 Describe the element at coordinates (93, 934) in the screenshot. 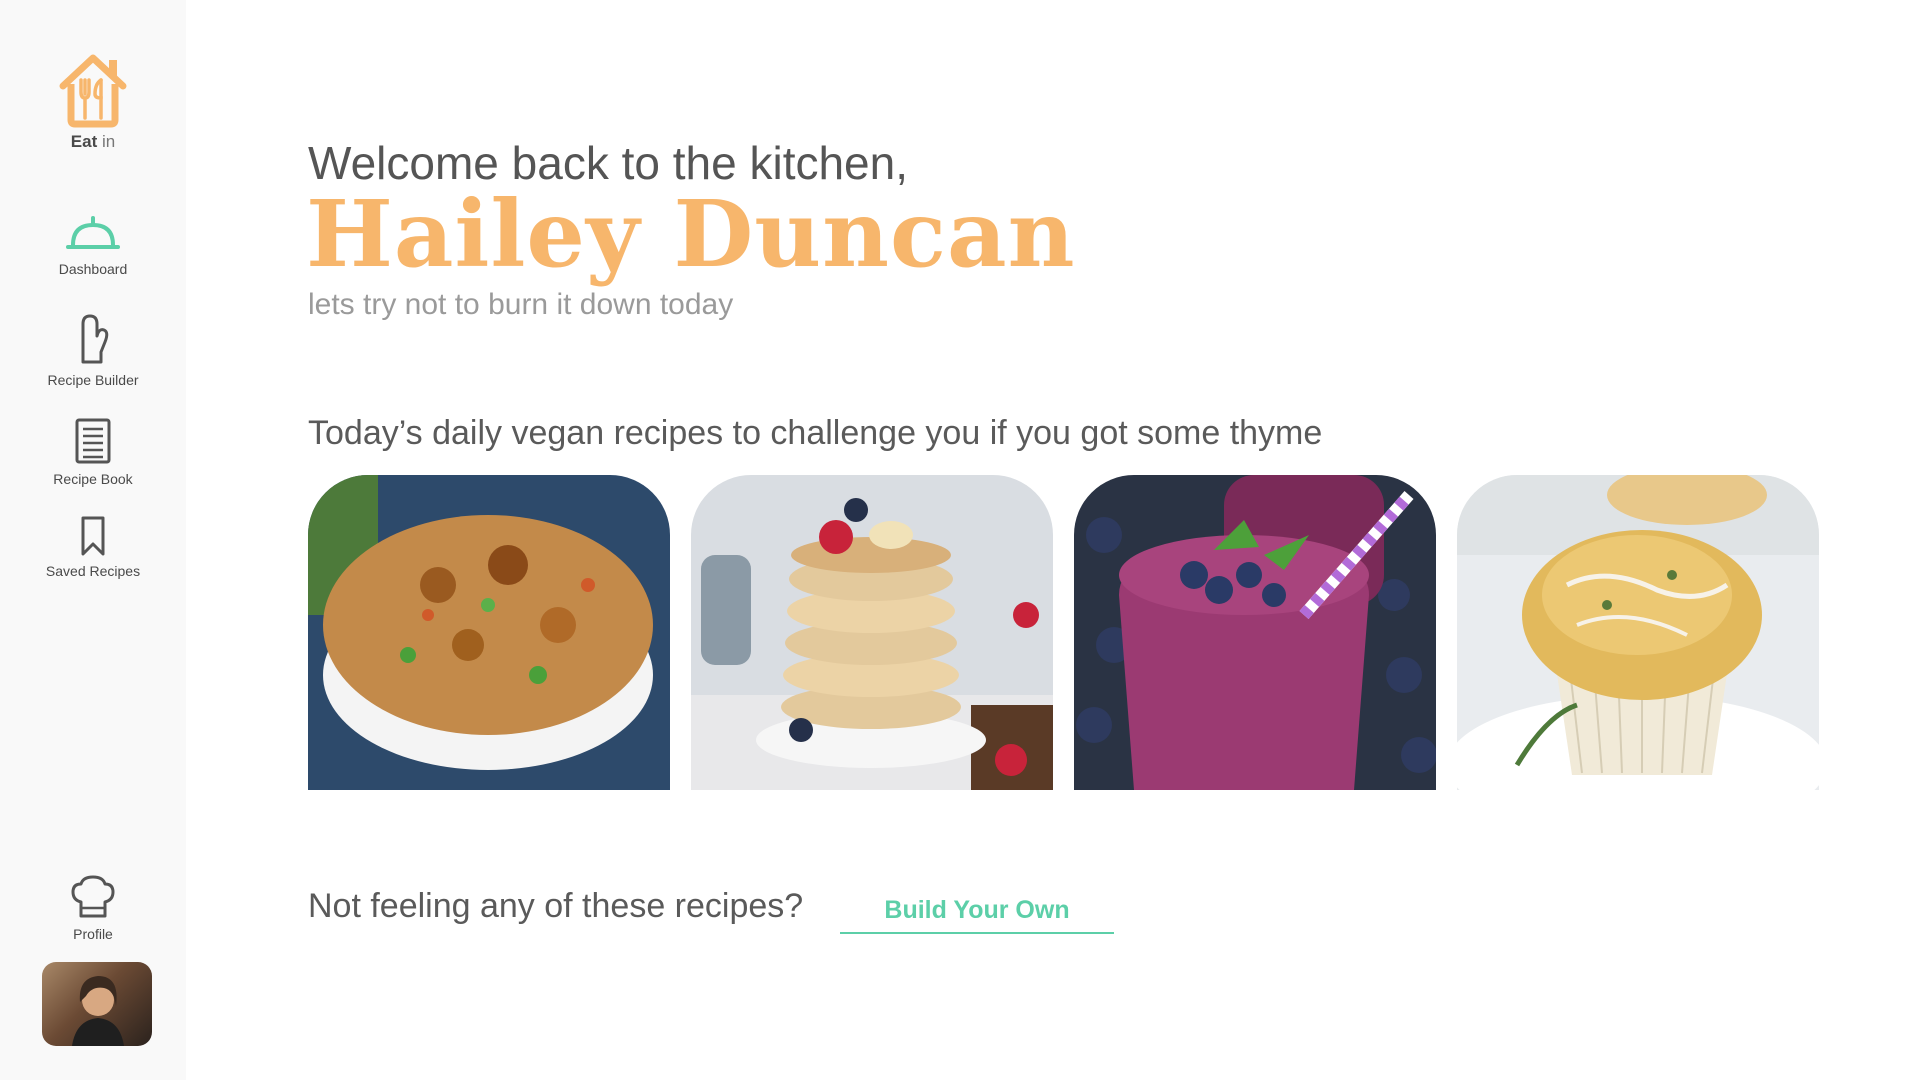

I see `nav-label-profile: Profile` at that location.